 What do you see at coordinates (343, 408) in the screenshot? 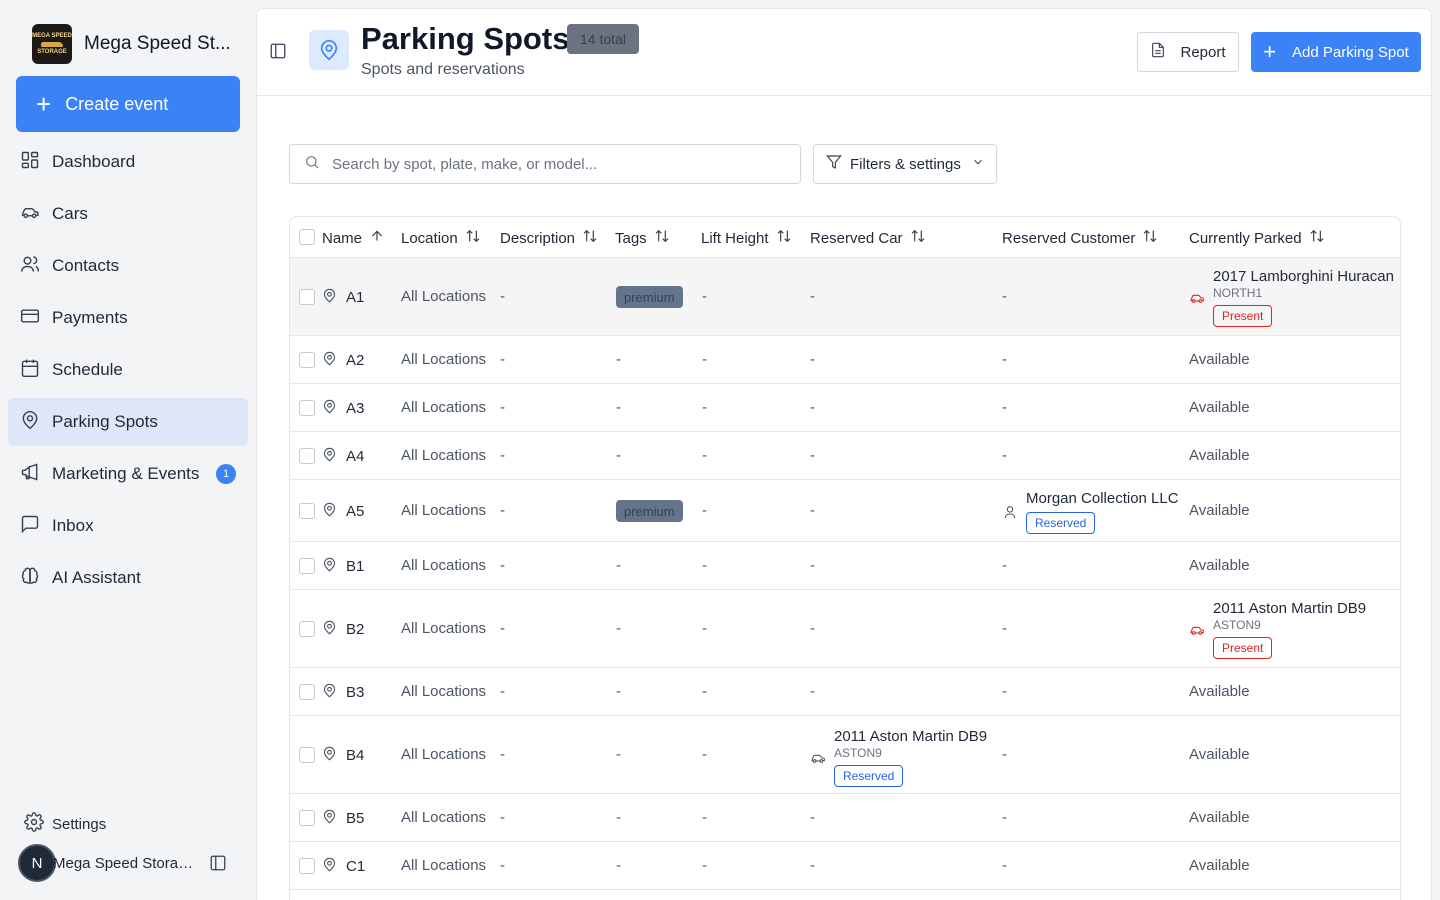
I see `spot-name-cell: A3` at bounding box center [343, 408].